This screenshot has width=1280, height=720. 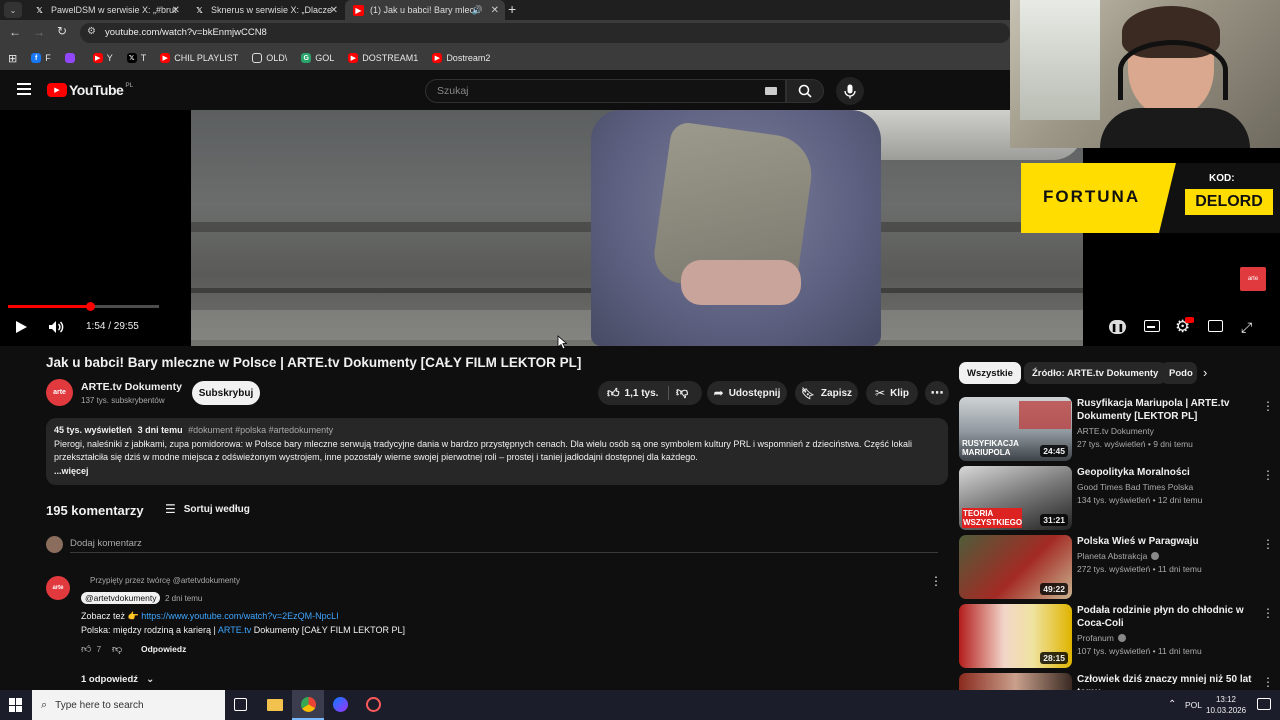 I want to click on bookmark-dostream1: ▶ DOSTREAM1, so click(x=383, y=58).